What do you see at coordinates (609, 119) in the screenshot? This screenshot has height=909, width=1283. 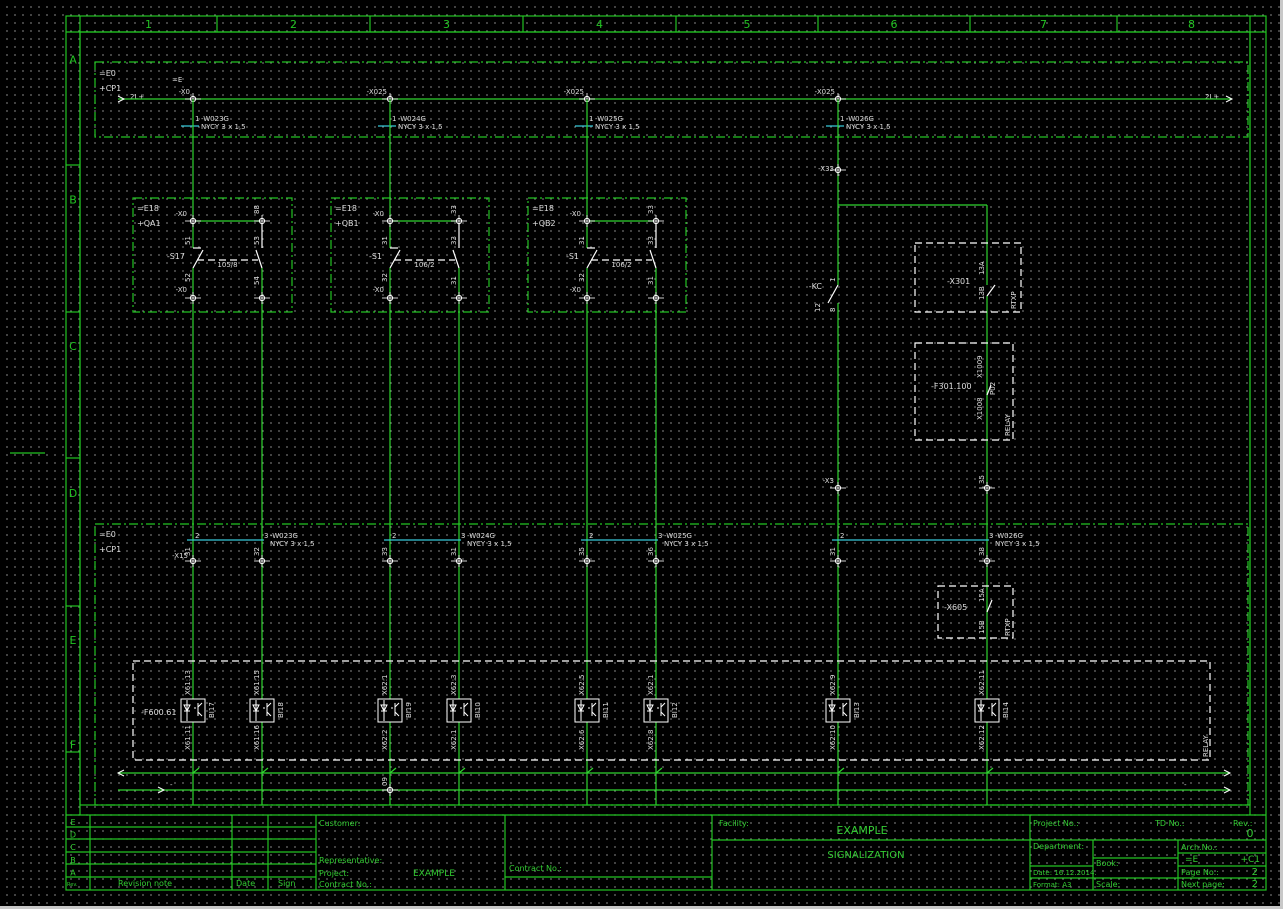 I see `cable-name: -W025G` at bounding box center [609, 119].